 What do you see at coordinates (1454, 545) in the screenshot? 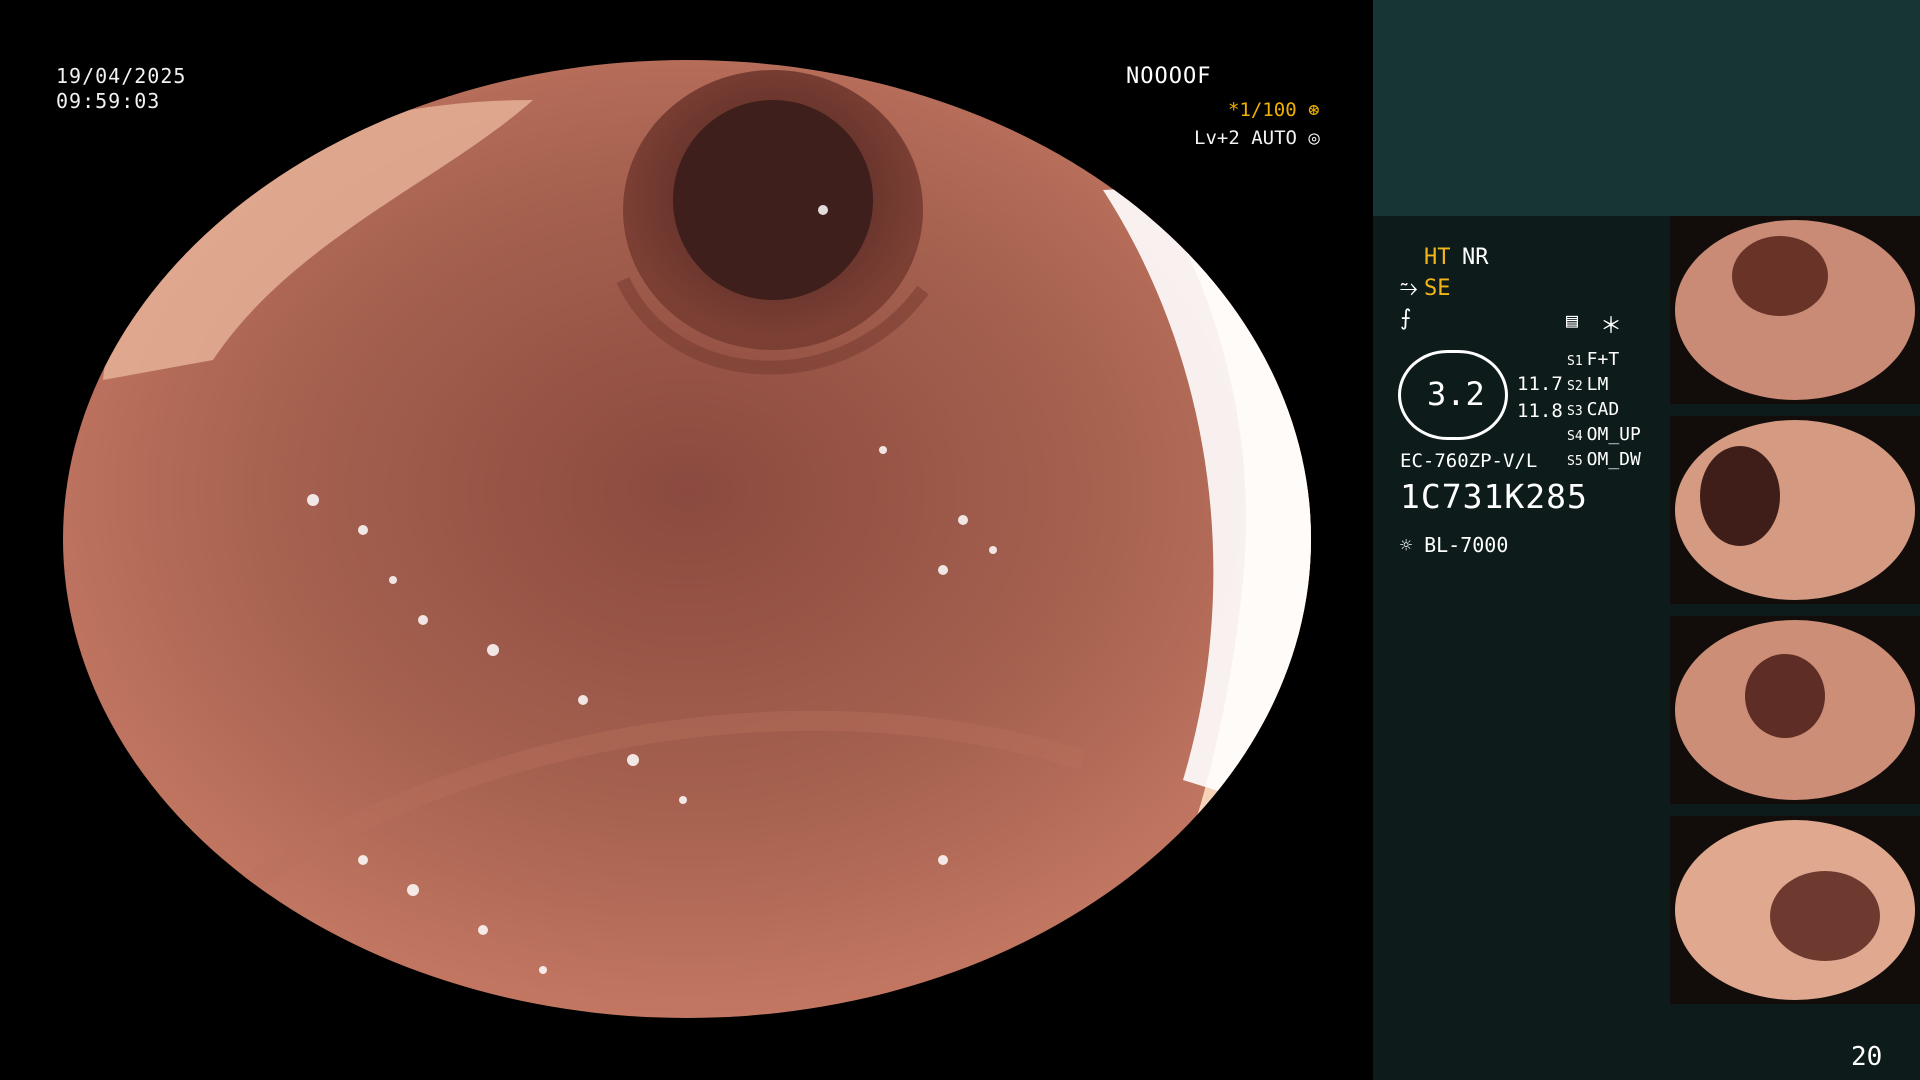
I see `lamp-info: ☼ BL-7000` at bounding box center [1454, 545].